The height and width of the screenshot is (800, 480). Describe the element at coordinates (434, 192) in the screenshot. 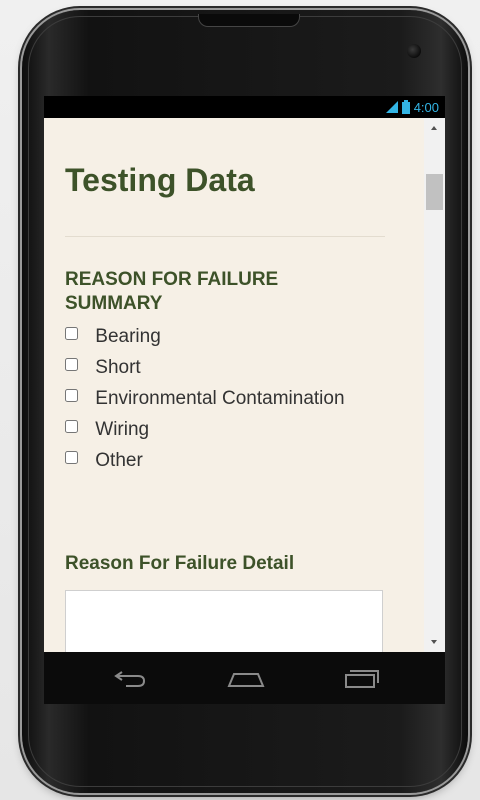

I see `scroll-thumb` at that location.